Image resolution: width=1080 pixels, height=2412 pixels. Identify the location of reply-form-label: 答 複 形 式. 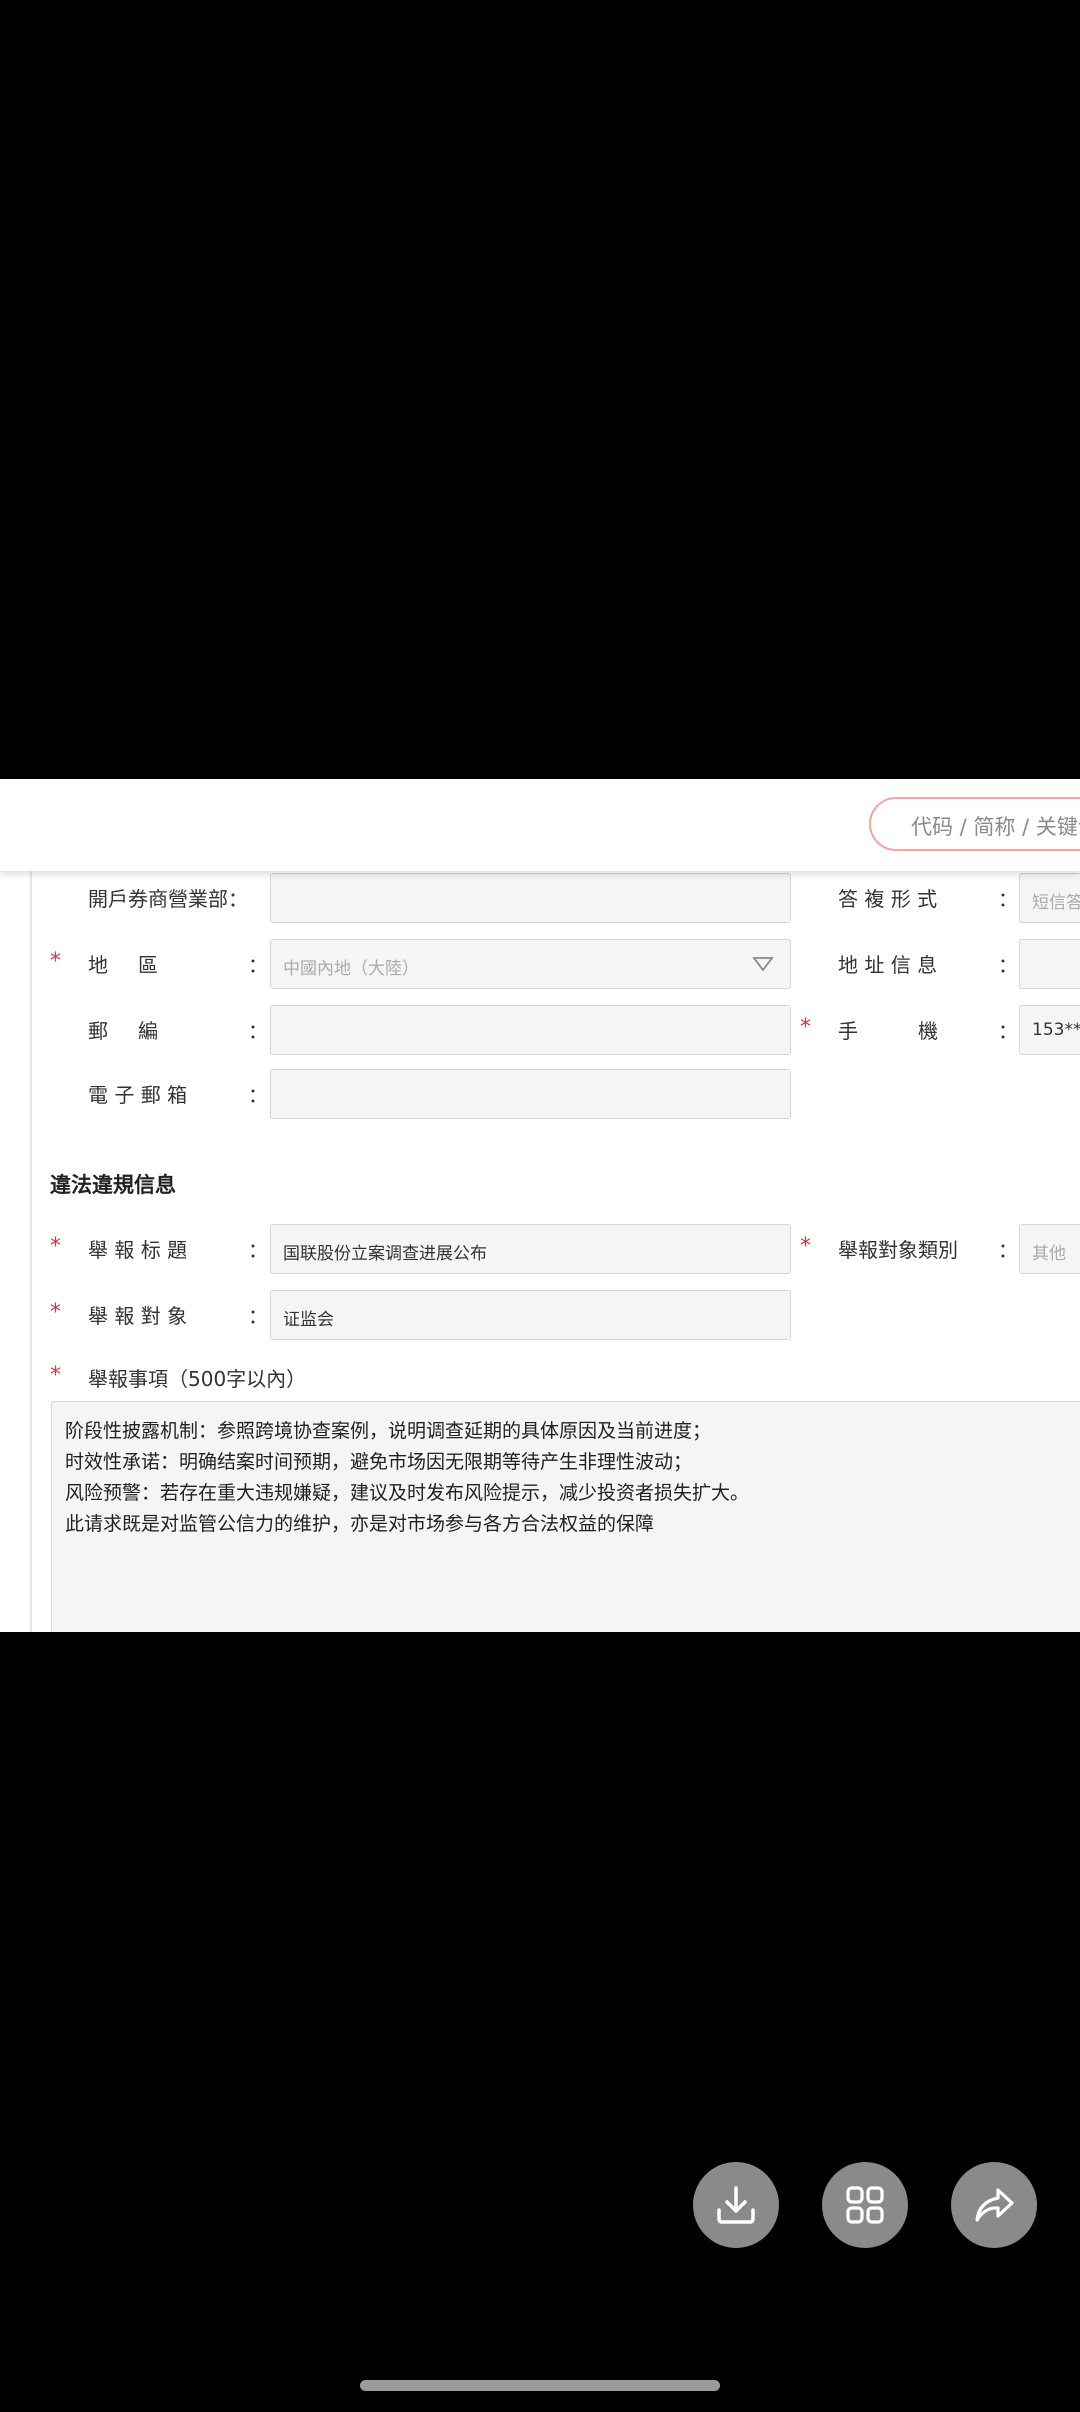
(888, 899).